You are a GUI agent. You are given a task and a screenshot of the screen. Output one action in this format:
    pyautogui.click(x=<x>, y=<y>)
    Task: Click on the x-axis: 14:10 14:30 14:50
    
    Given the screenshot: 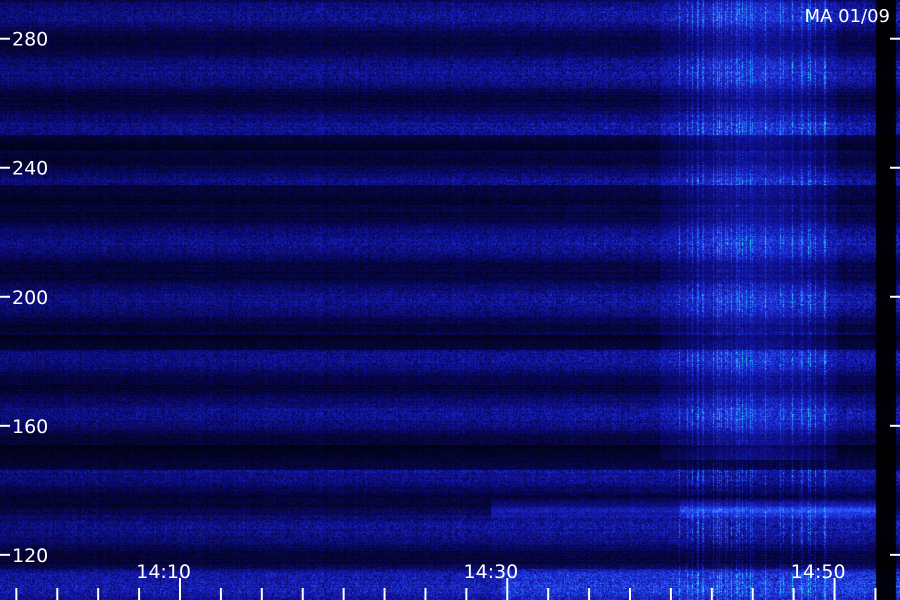 What is the action you would take?
    pyautogui.click(x=446, y=580)
    